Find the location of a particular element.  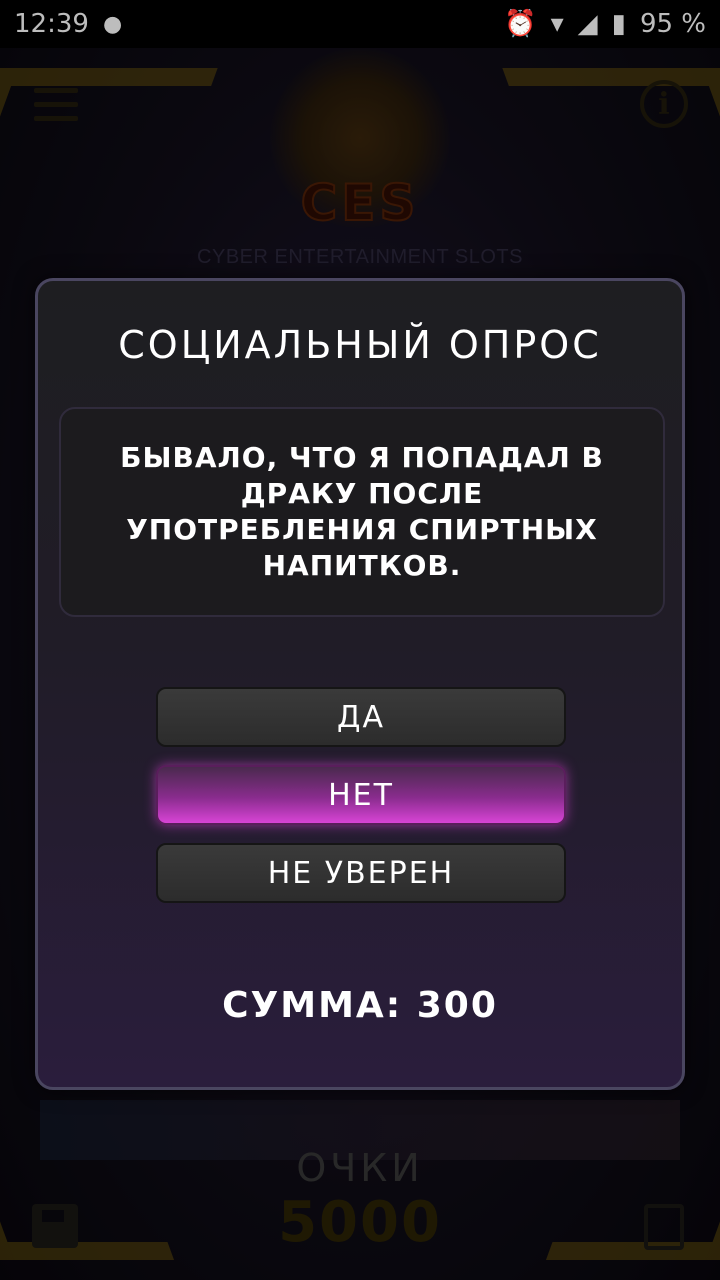

sum-text: СУММА: 300 is located at coordinates (360, 1005).